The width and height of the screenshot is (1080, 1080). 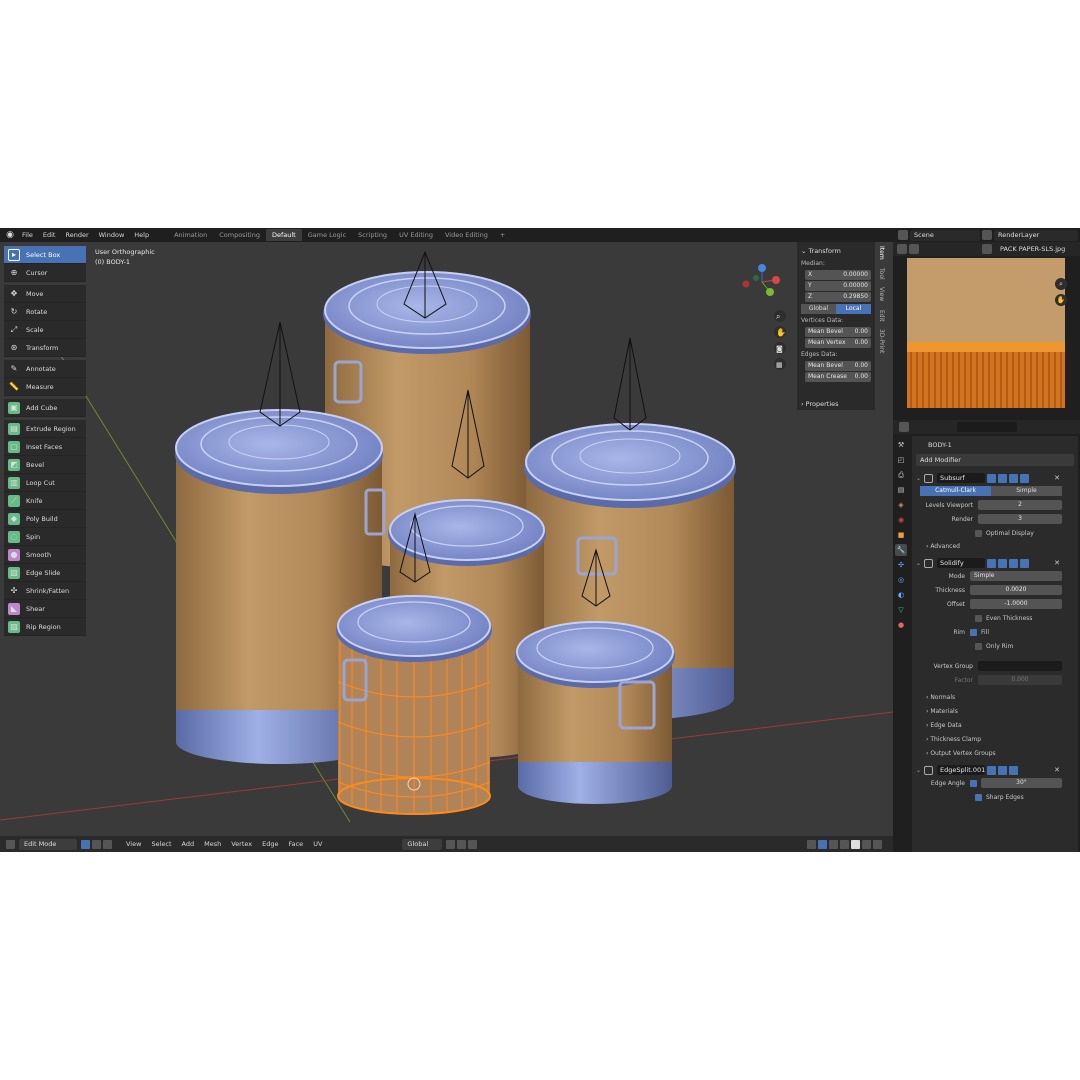 What do you see at coordinates (112, 235) in the screenshot?
I see `menu-window: Window` at bounding box center [112, 235].